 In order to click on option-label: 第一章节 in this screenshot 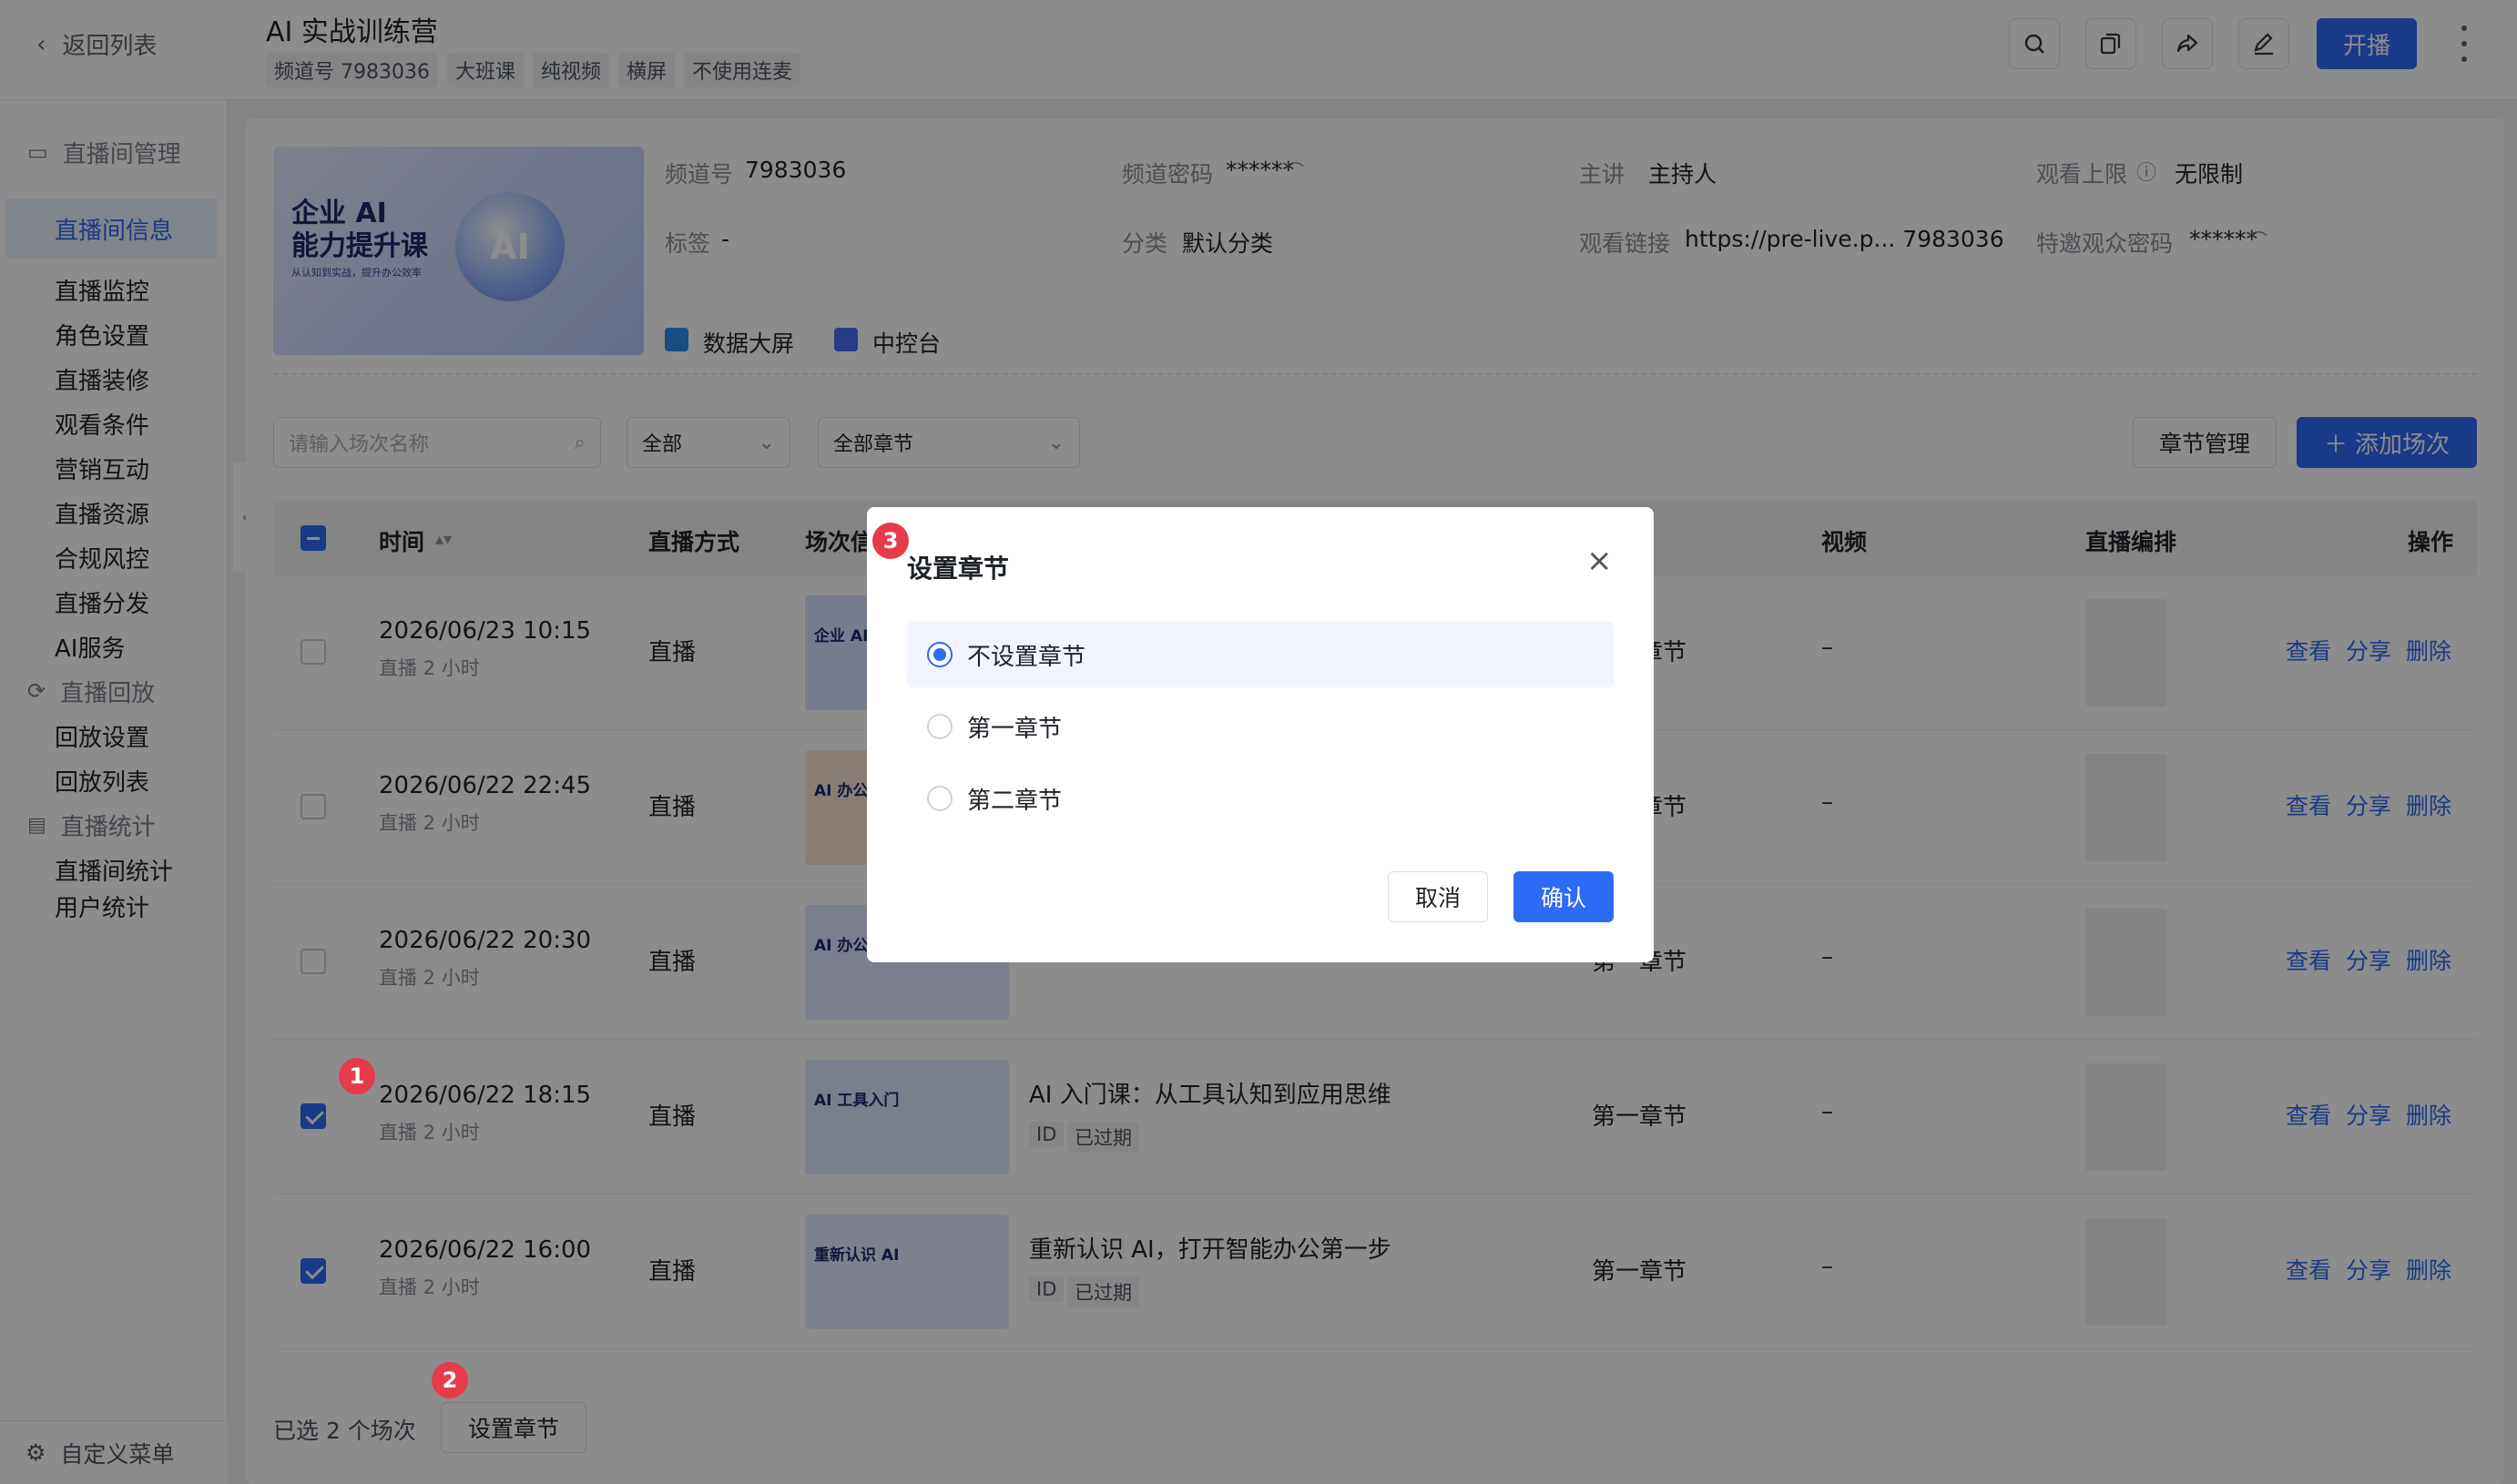, I will do `click(1015, 729)`.